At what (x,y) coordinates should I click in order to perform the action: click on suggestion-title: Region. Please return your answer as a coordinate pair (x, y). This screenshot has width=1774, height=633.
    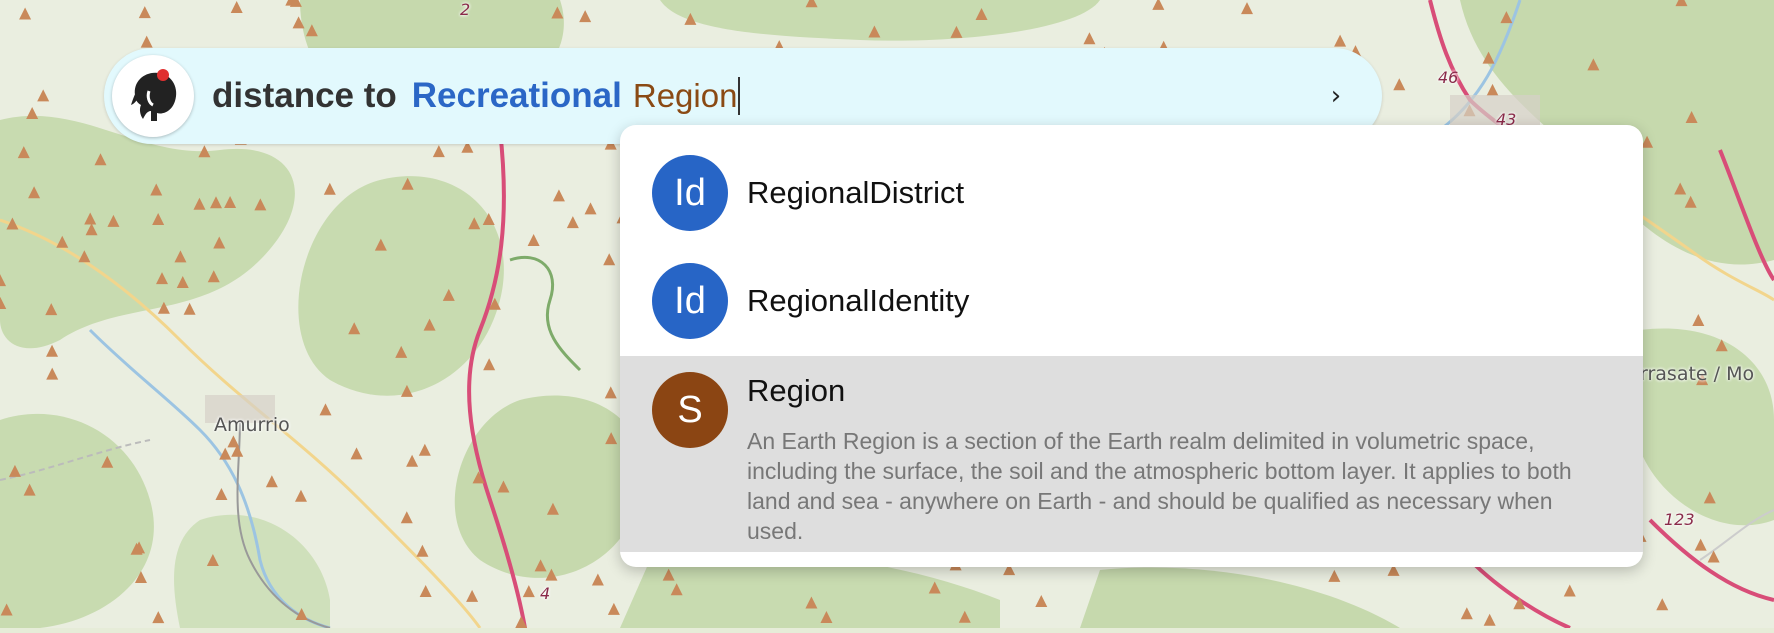
    Looking at the image, I should click on (796, 390).